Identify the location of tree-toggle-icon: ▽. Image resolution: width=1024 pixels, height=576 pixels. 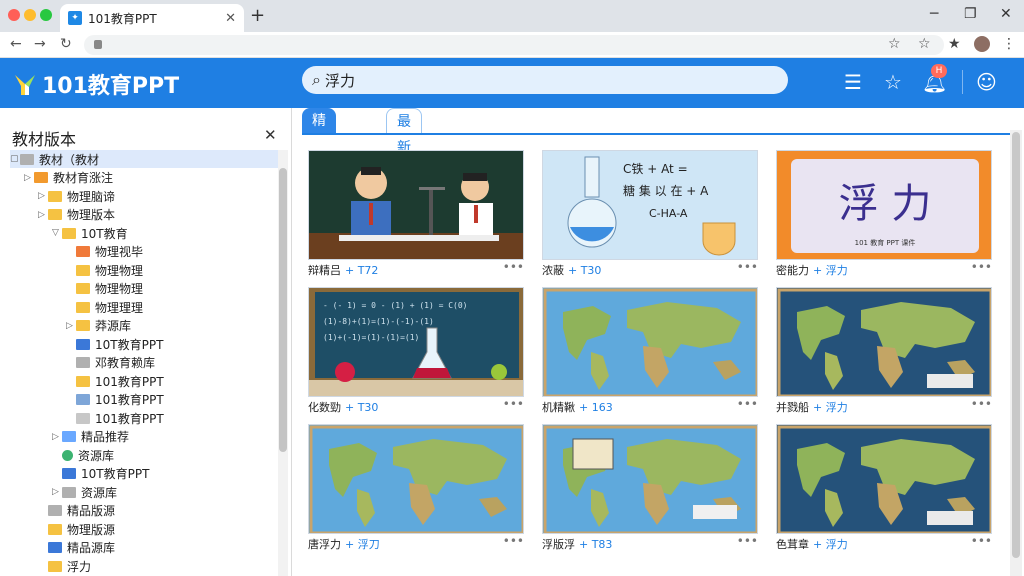
(57, 233).